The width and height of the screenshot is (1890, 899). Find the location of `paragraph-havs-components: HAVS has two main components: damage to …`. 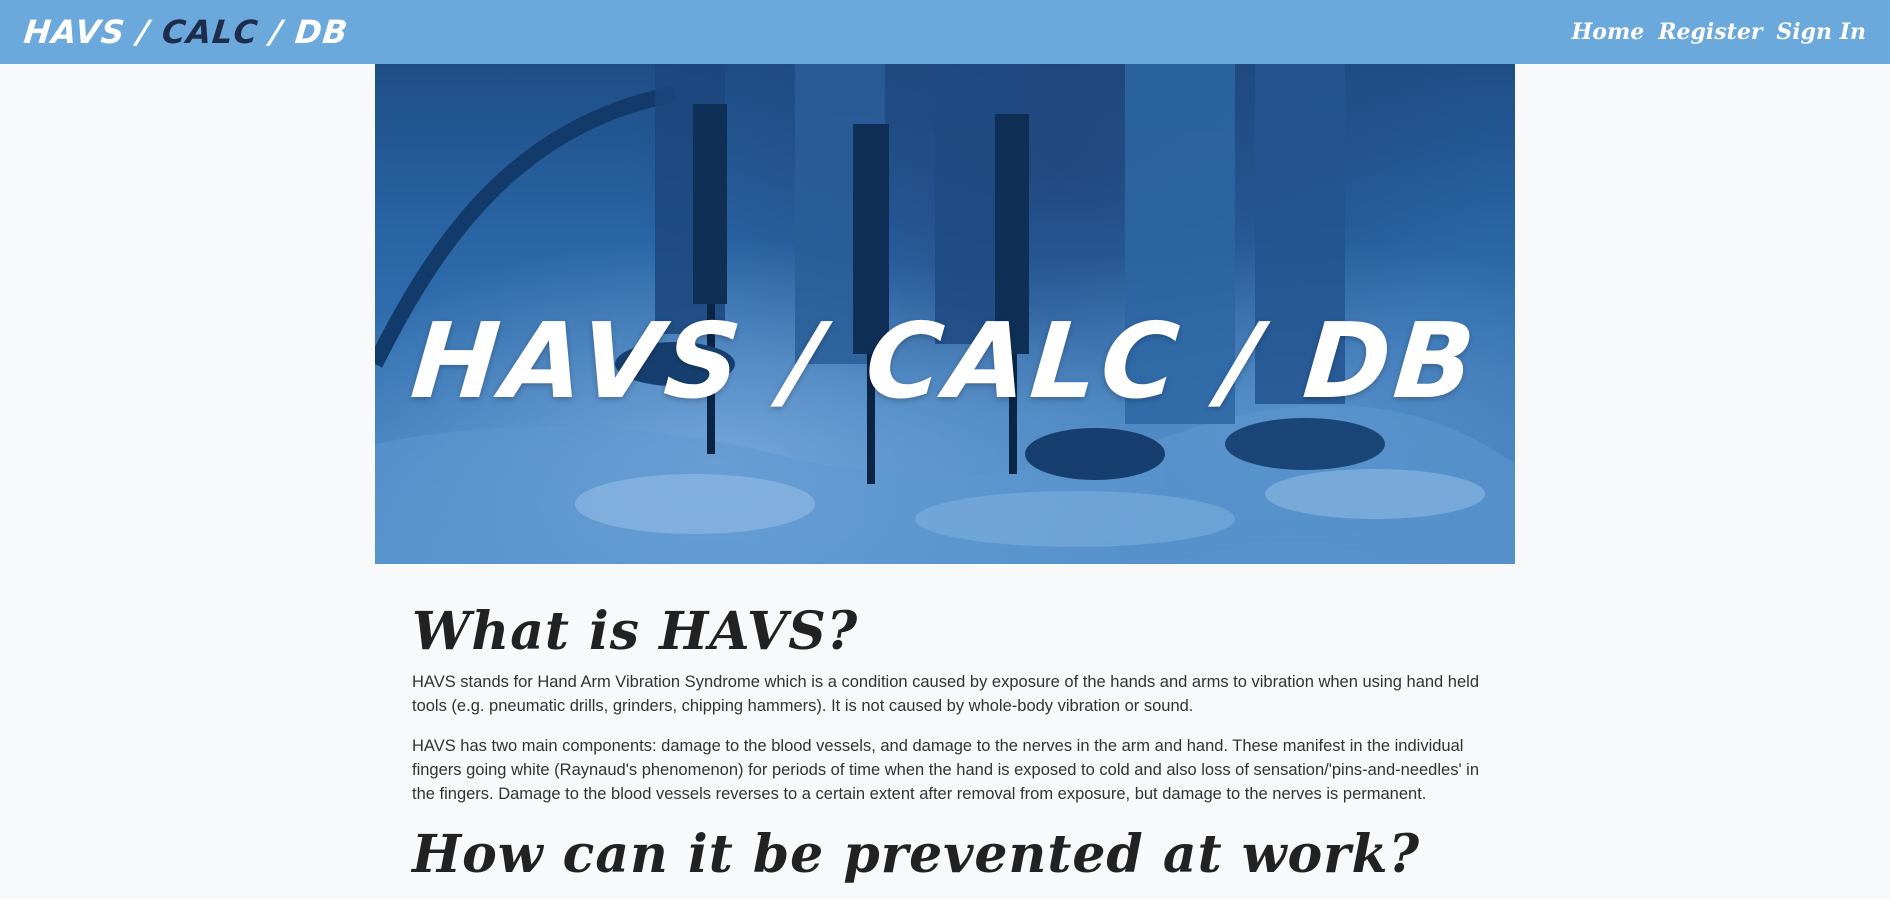

paragraph-havs-components: HAVS has two main components: damage to … is located at coordinates (946, 769).